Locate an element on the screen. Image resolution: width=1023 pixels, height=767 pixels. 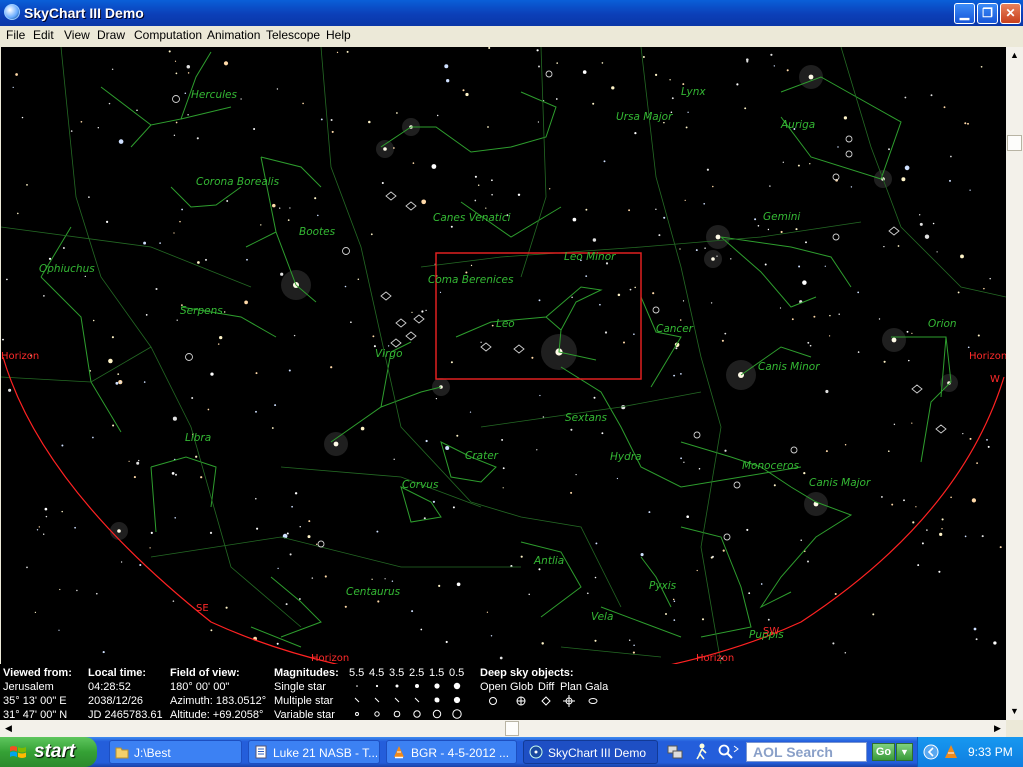
task-folder-best: J:\Best is located at coordinates (175, 752).